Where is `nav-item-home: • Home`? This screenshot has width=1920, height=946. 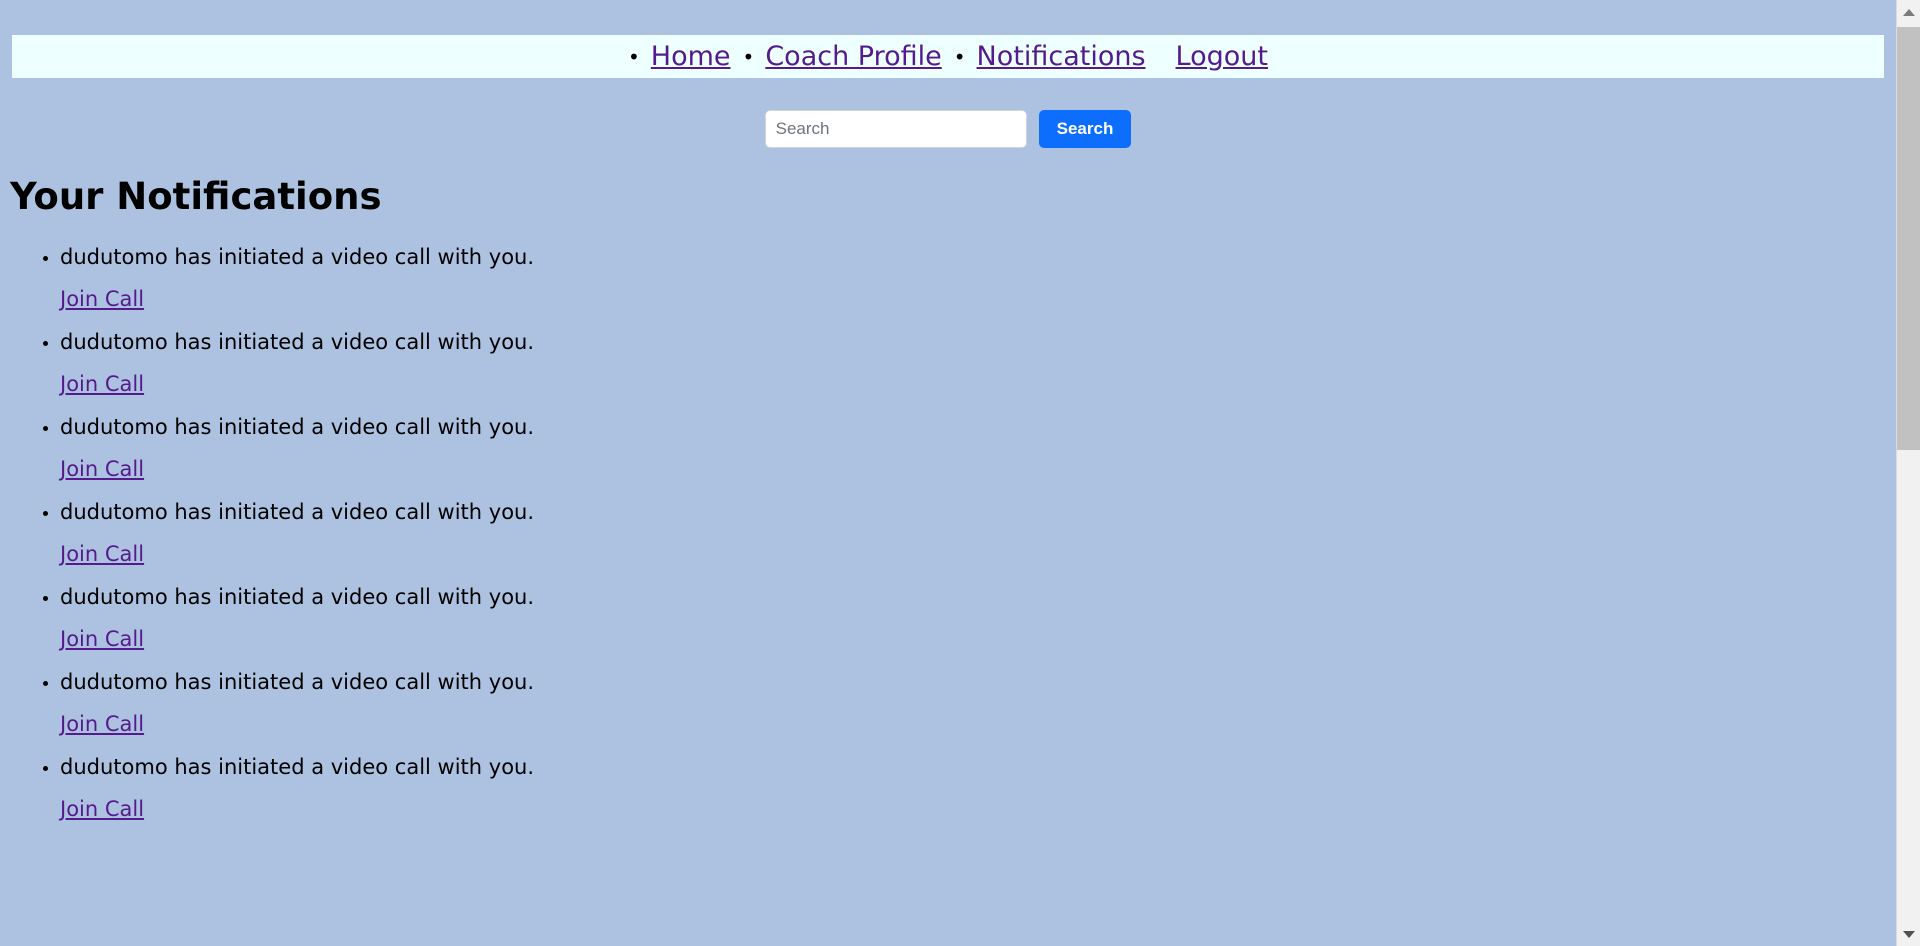
nav-item-home: • Home is located at coordinates (685, 56).